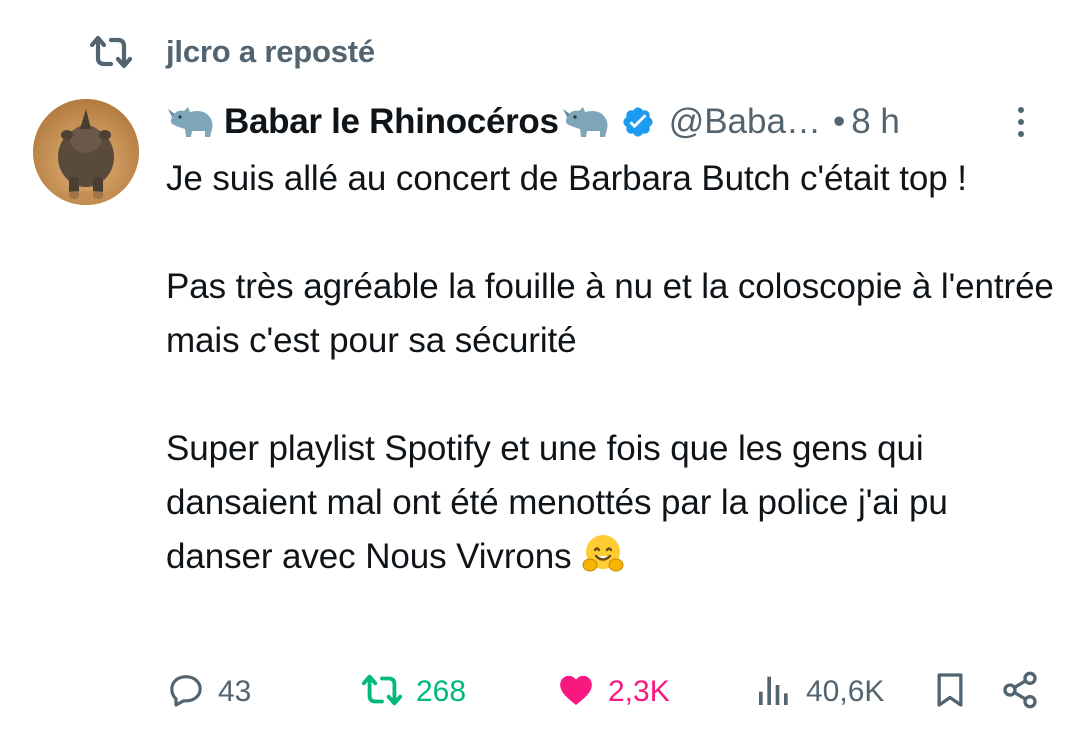  I want to click on share-button, so click(1020, 692).